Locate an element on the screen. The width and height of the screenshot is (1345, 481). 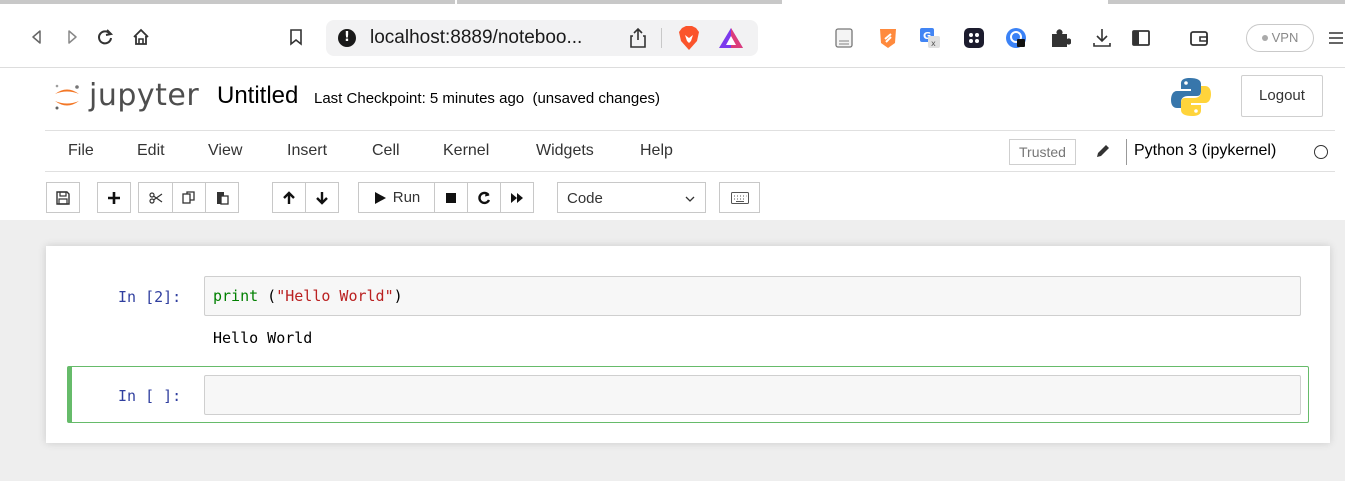
logout-button: Logout is located at coordinates (1282, 96).